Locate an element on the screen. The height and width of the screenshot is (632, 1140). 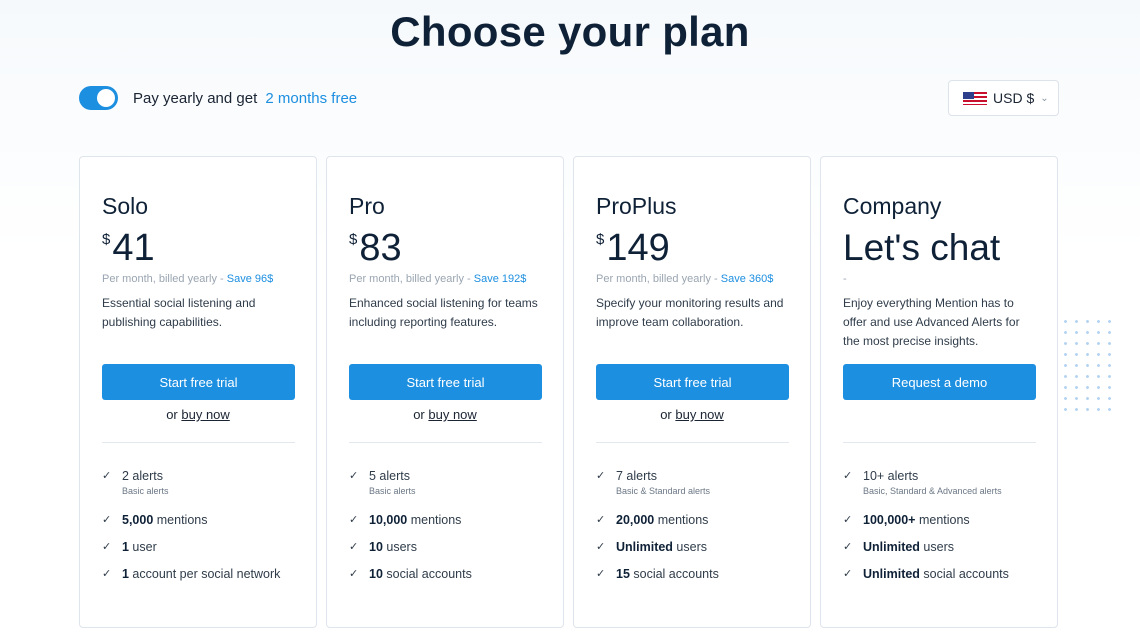
billing-toggle-highlight: 2 months free is located at coordinates (311, 98).